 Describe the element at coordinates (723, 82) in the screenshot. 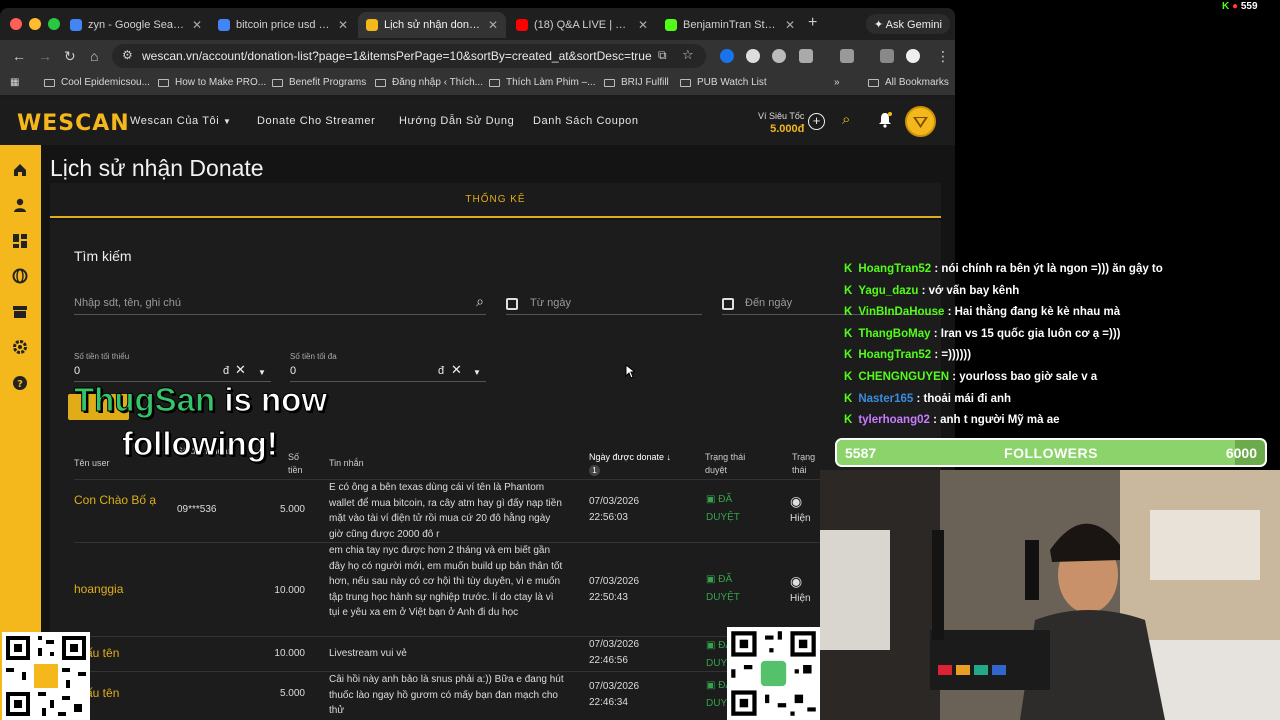

I see `bookmark-item: PUB Watch List` at that location.